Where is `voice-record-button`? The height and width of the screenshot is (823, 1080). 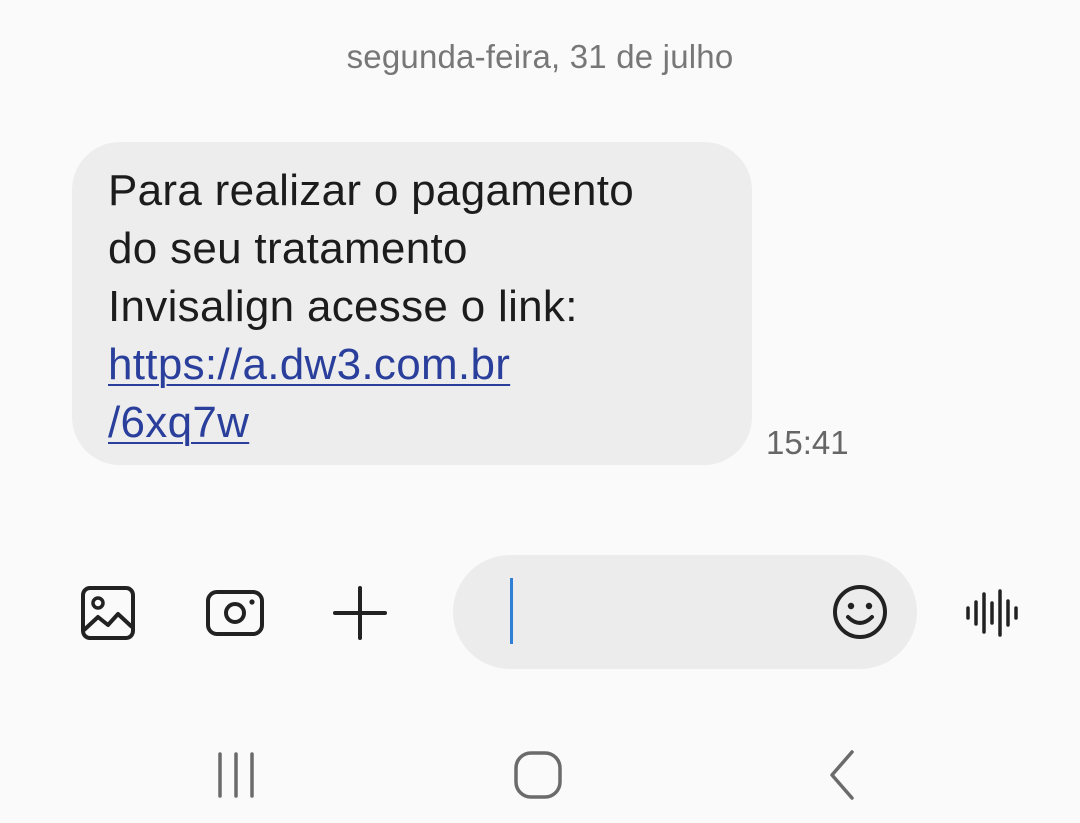 voice-record-button is located at coordinates (992, 613).